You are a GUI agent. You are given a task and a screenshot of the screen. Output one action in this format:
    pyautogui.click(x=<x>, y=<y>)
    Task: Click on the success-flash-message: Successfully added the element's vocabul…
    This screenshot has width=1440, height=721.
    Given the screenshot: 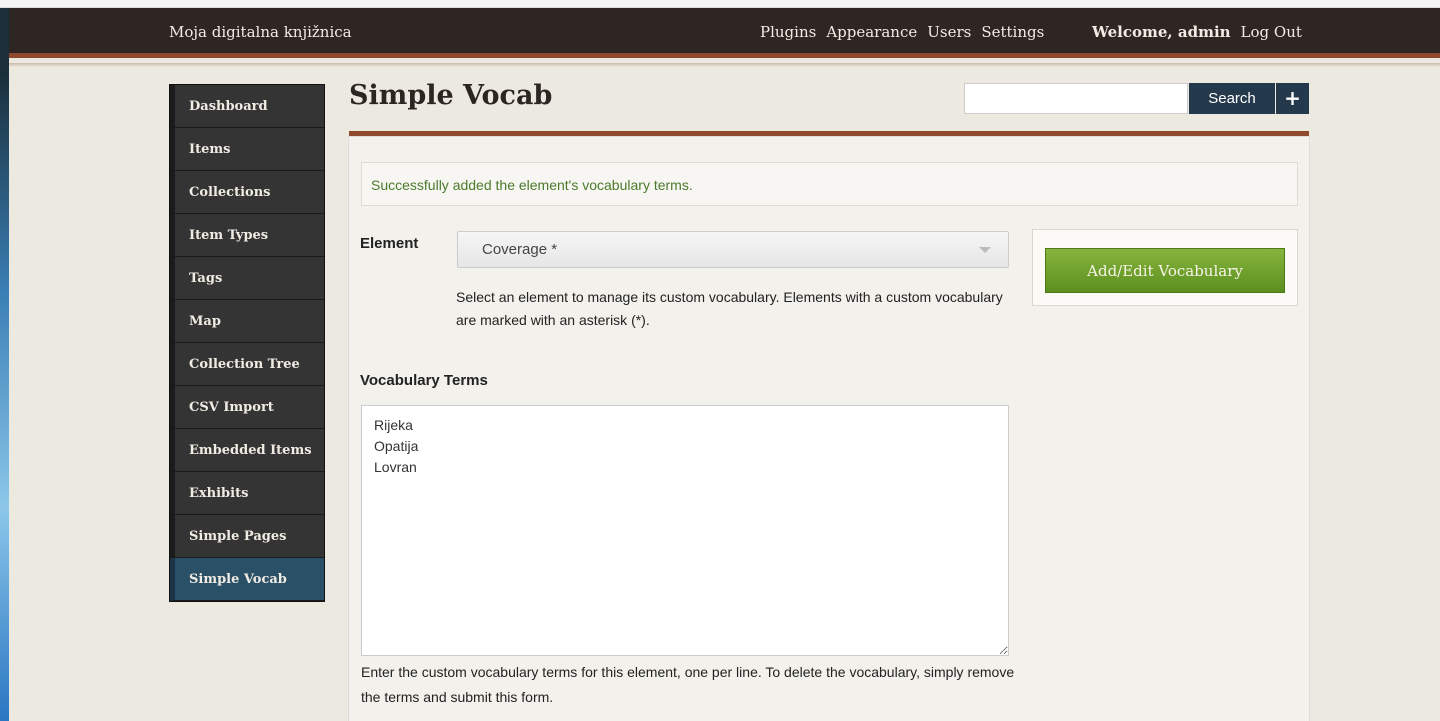 What is the action you would take?
    pyautogui.click(x=829, y=184)
    